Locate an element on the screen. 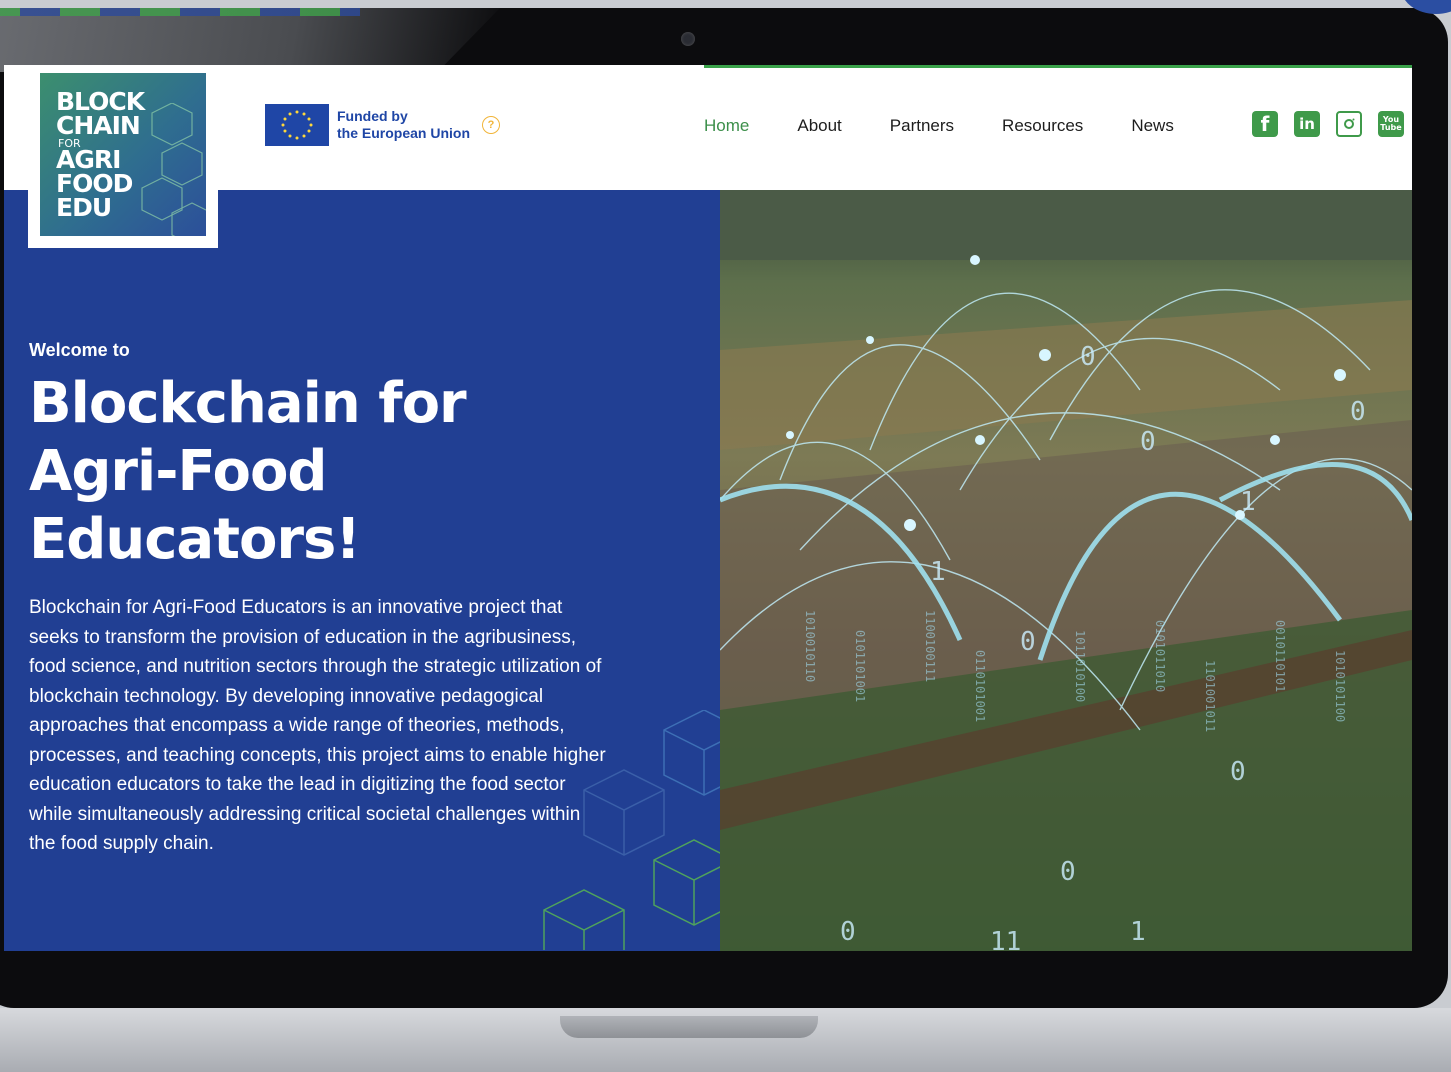 This screenshot has width=1451, height=1072. site-logo: BLOCK CHAIN FOR AGRI FOOD EDU is located at coordinates (123, 156).